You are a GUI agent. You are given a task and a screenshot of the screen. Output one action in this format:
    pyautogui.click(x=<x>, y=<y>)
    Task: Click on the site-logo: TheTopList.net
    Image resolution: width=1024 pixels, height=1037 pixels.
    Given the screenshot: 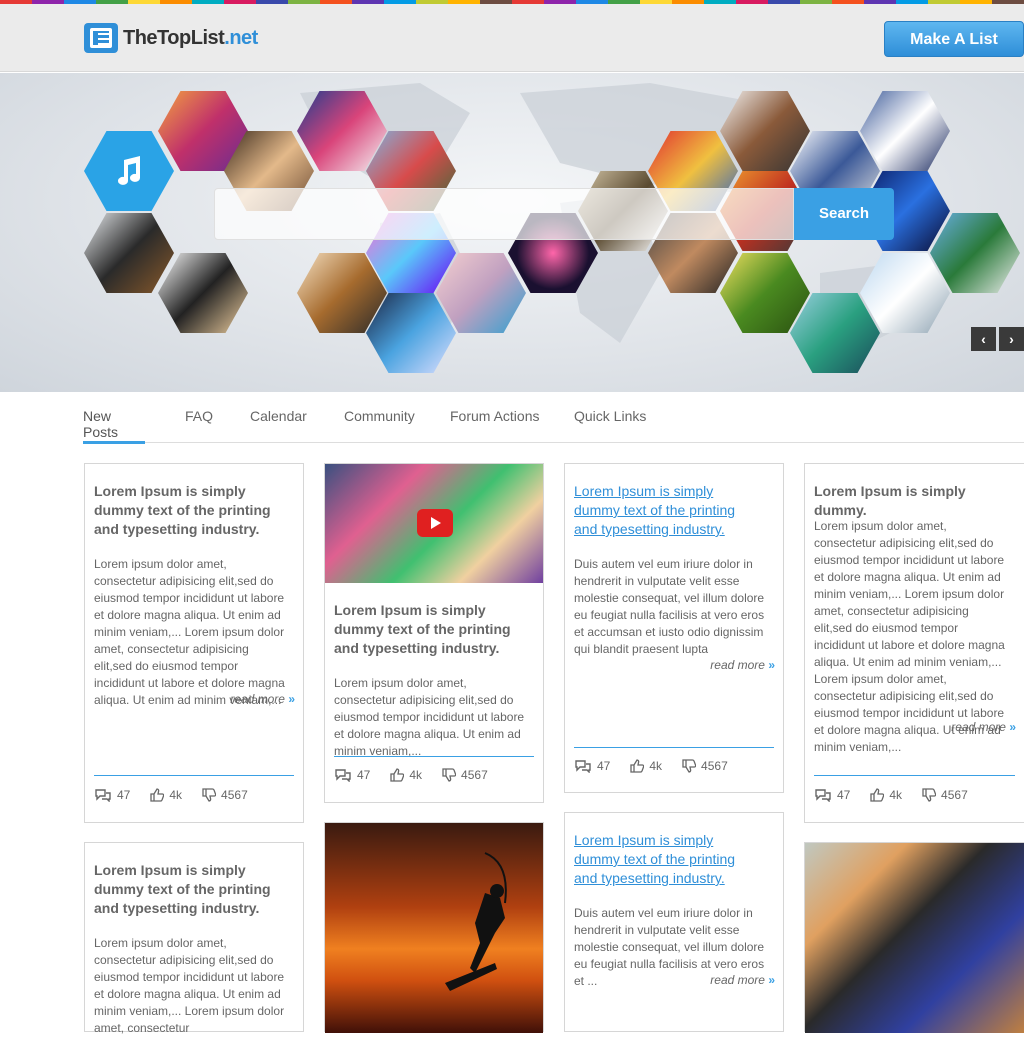 What is the action you would take?
    pyautogui.click(x=171, y=38)
    